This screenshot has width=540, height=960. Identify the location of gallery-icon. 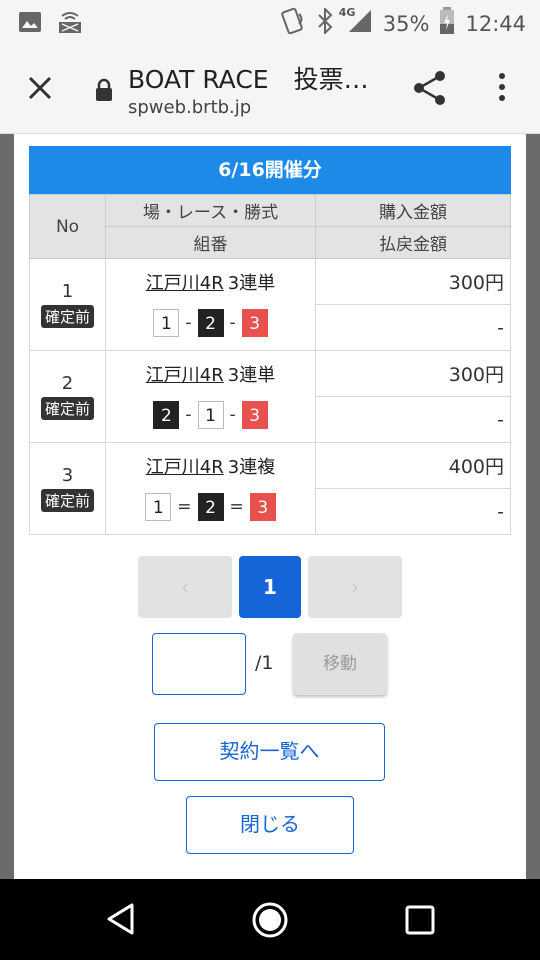
(30, 24).